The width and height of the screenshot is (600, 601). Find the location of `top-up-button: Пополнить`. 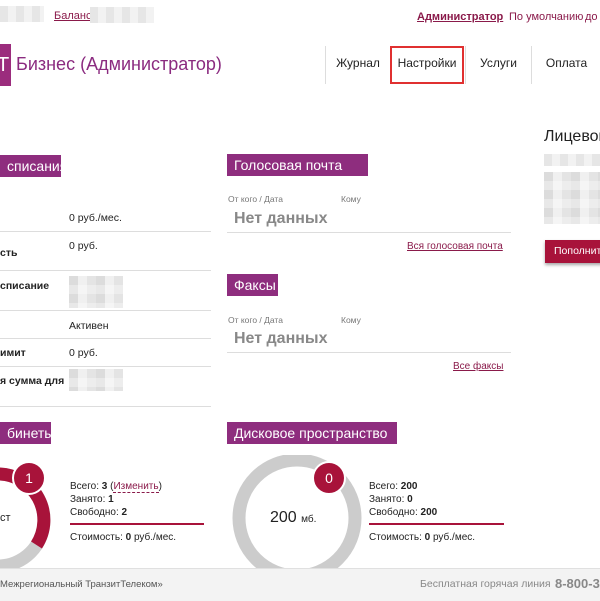

top-up-button: Пополнить is located at coordinates (572, 251).